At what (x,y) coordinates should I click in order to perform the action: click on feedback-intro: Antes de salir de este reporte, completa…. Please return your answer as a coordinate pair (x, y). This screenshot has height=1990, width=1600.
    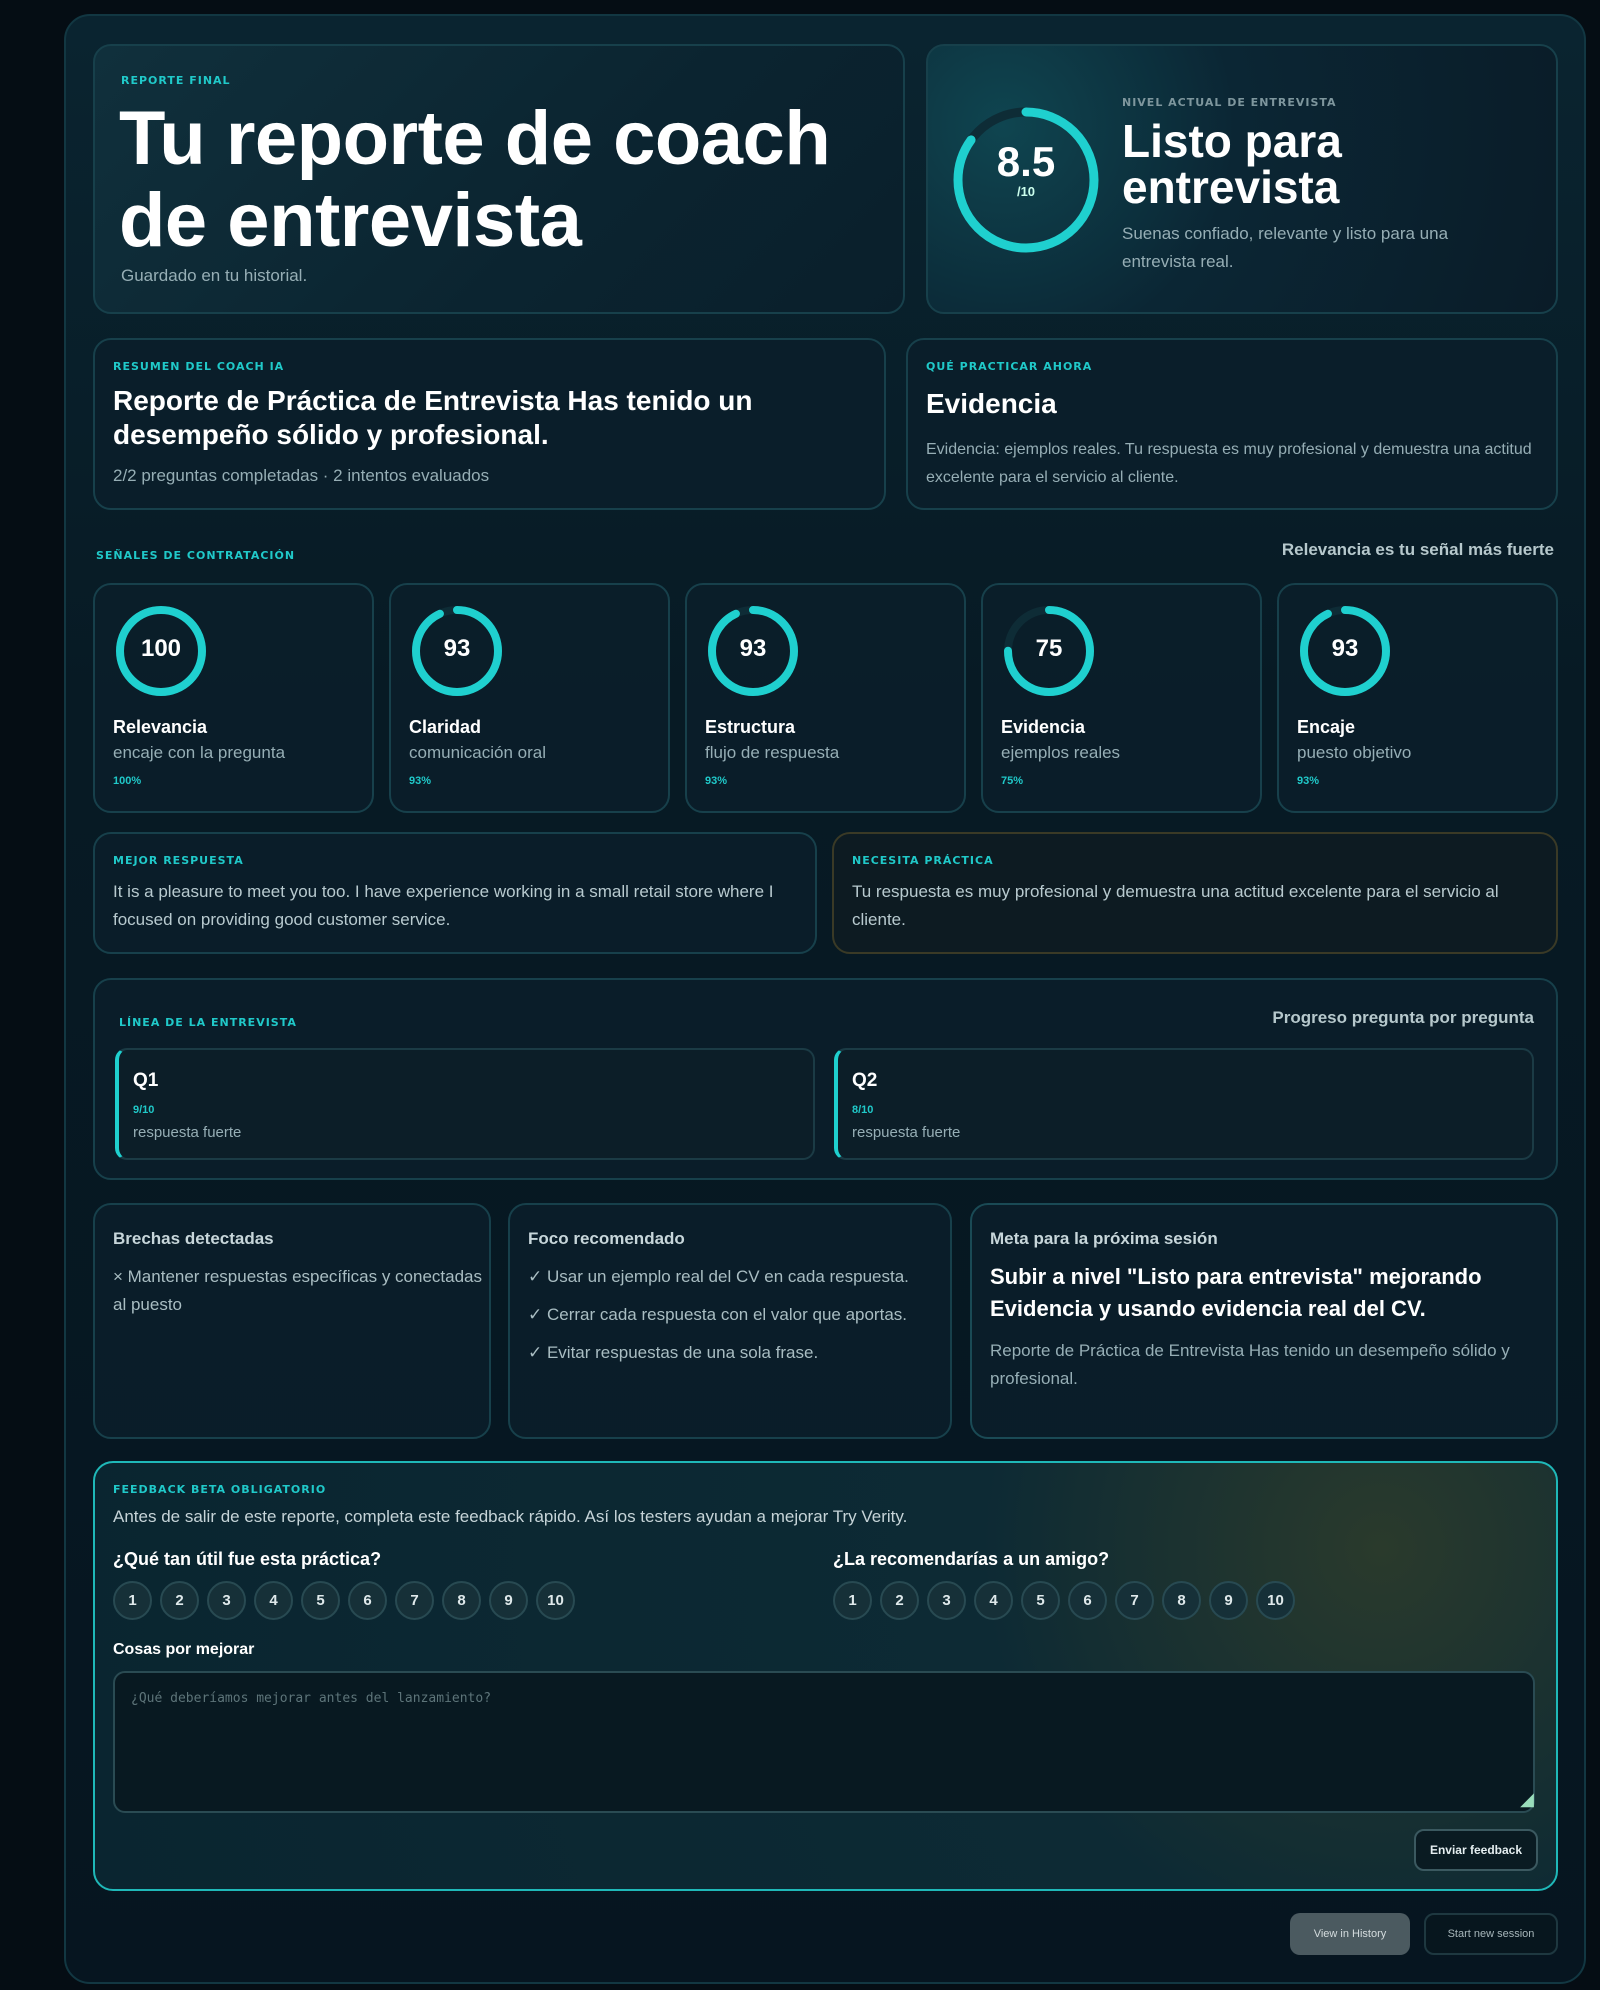
    Looking at the image, I should click on (510, 1516).